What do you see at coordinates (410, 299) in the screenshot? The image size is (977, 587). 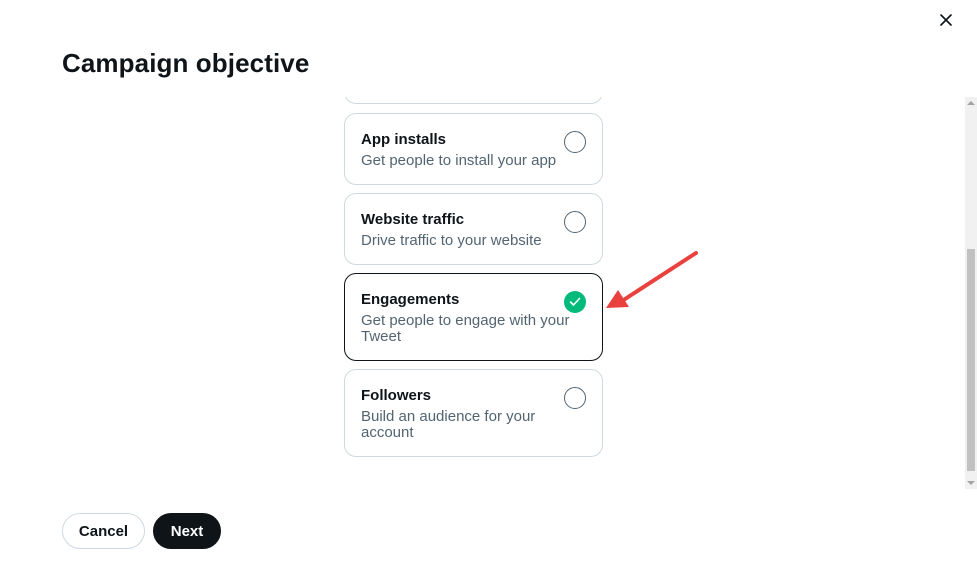 I see `objective-title: Engagements` at bounding box center [410, 299].